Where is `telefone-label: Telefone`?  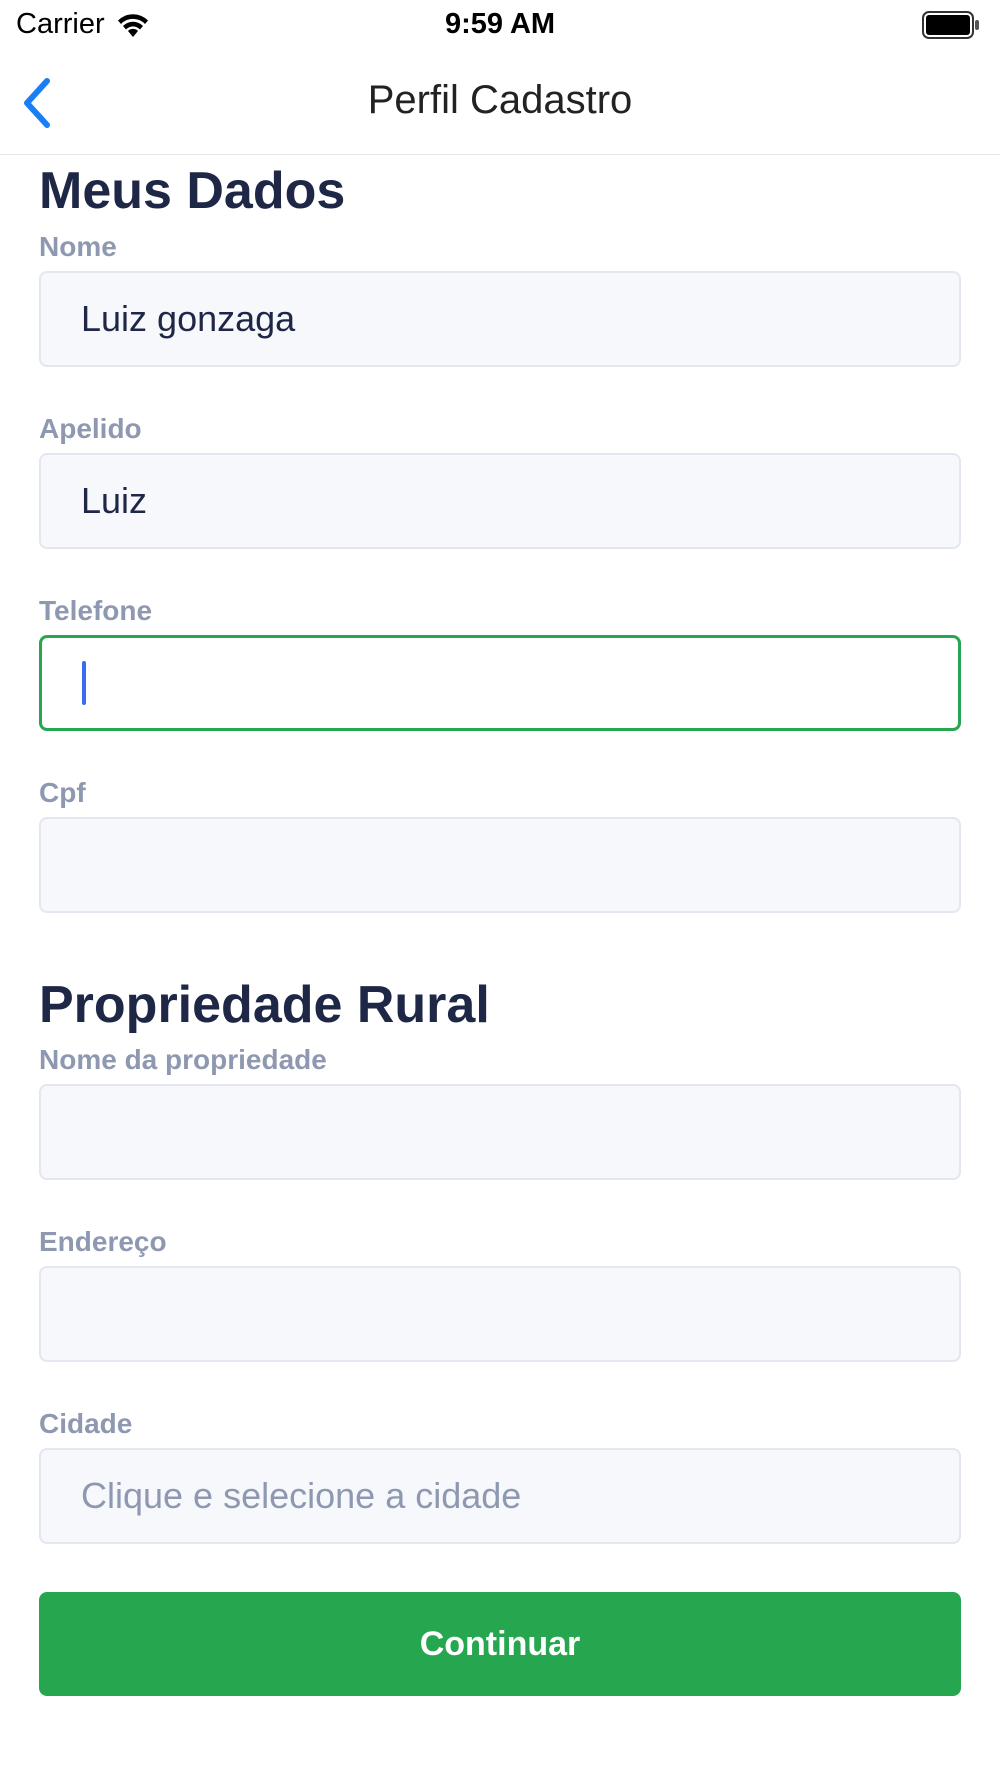 telefone-label: Telefone is located at coordinates (96, 610).